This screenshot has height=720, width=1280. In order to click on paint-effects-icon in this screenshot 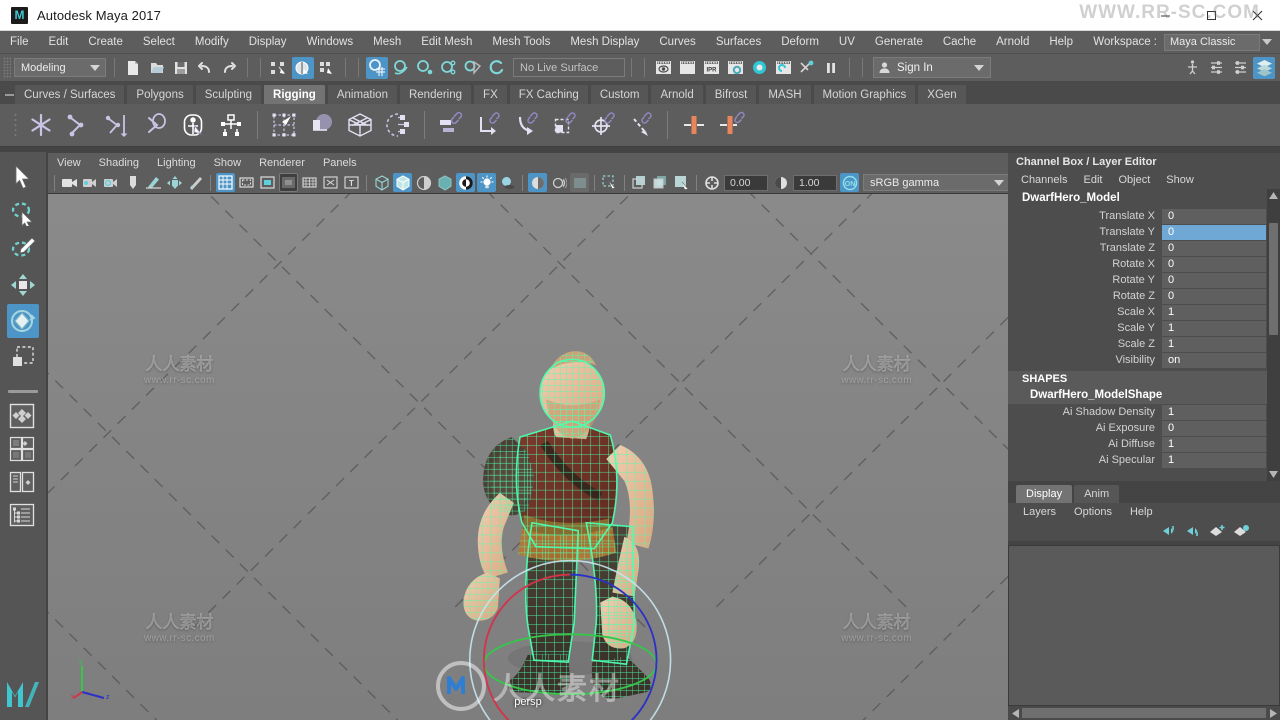, I will do `click(195, 182)`.